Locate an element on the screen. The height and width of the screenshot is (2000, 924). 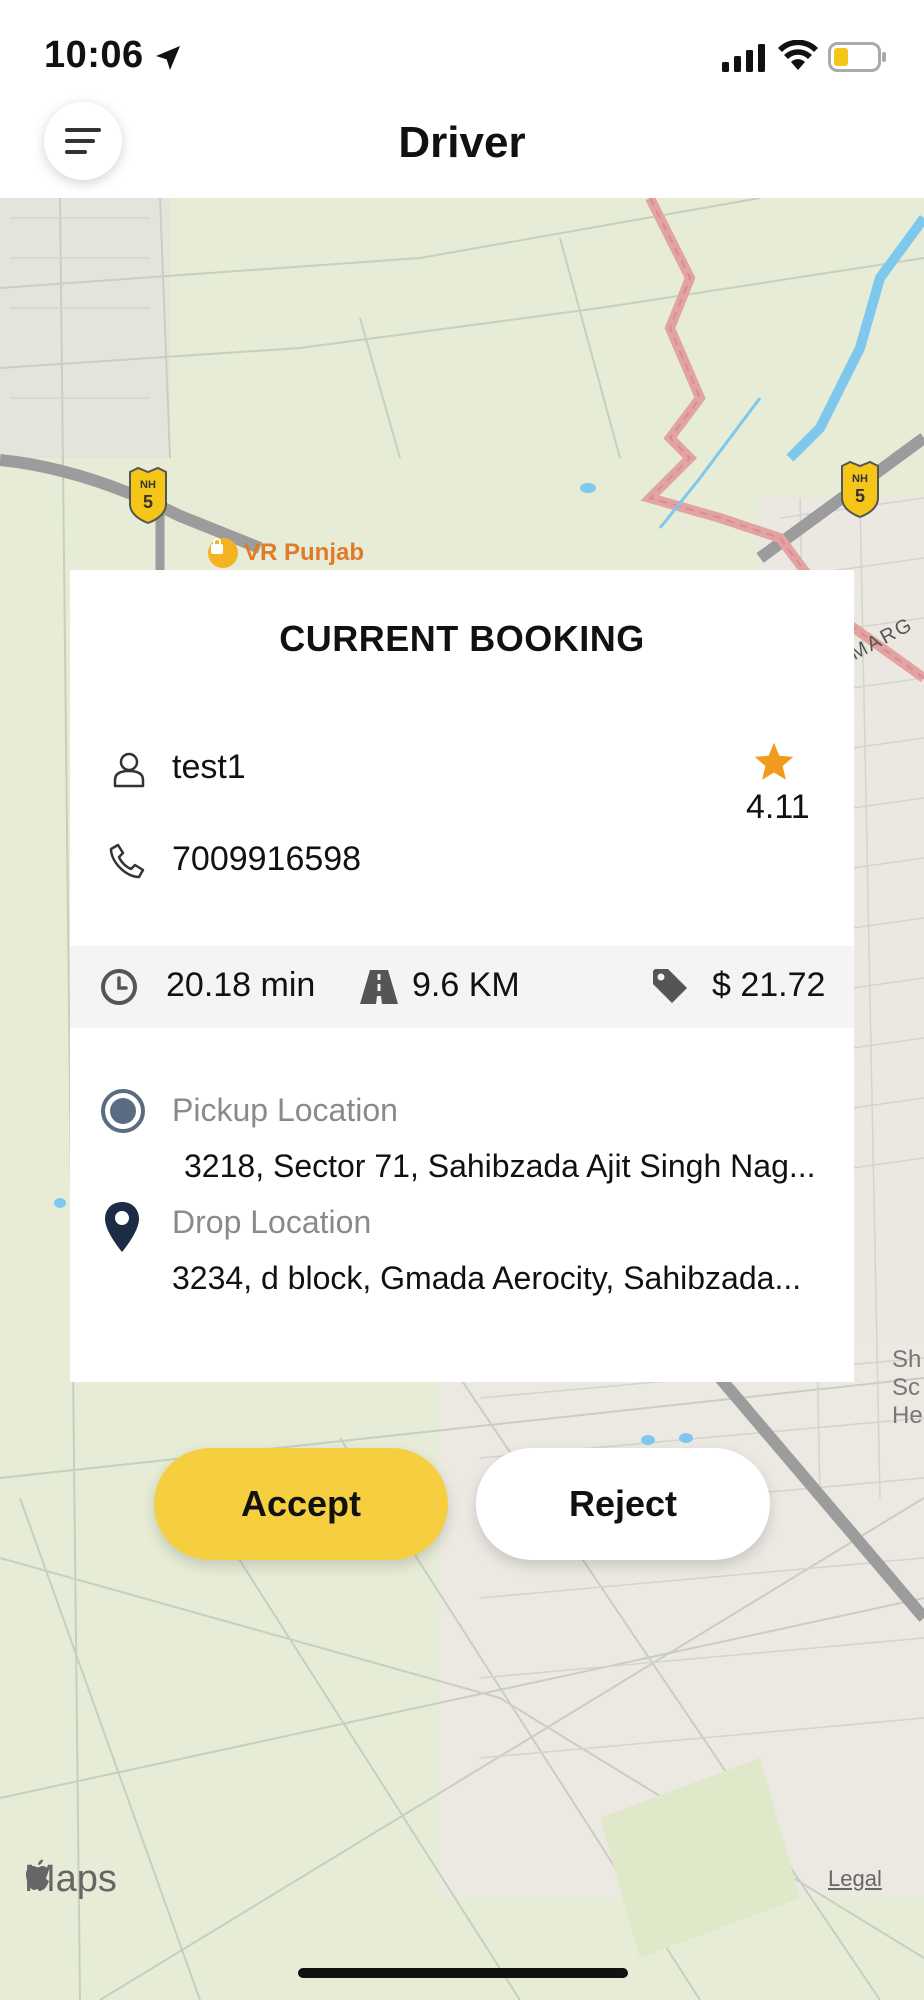
drop-pin-icon is located at coordinates (122, 1227).